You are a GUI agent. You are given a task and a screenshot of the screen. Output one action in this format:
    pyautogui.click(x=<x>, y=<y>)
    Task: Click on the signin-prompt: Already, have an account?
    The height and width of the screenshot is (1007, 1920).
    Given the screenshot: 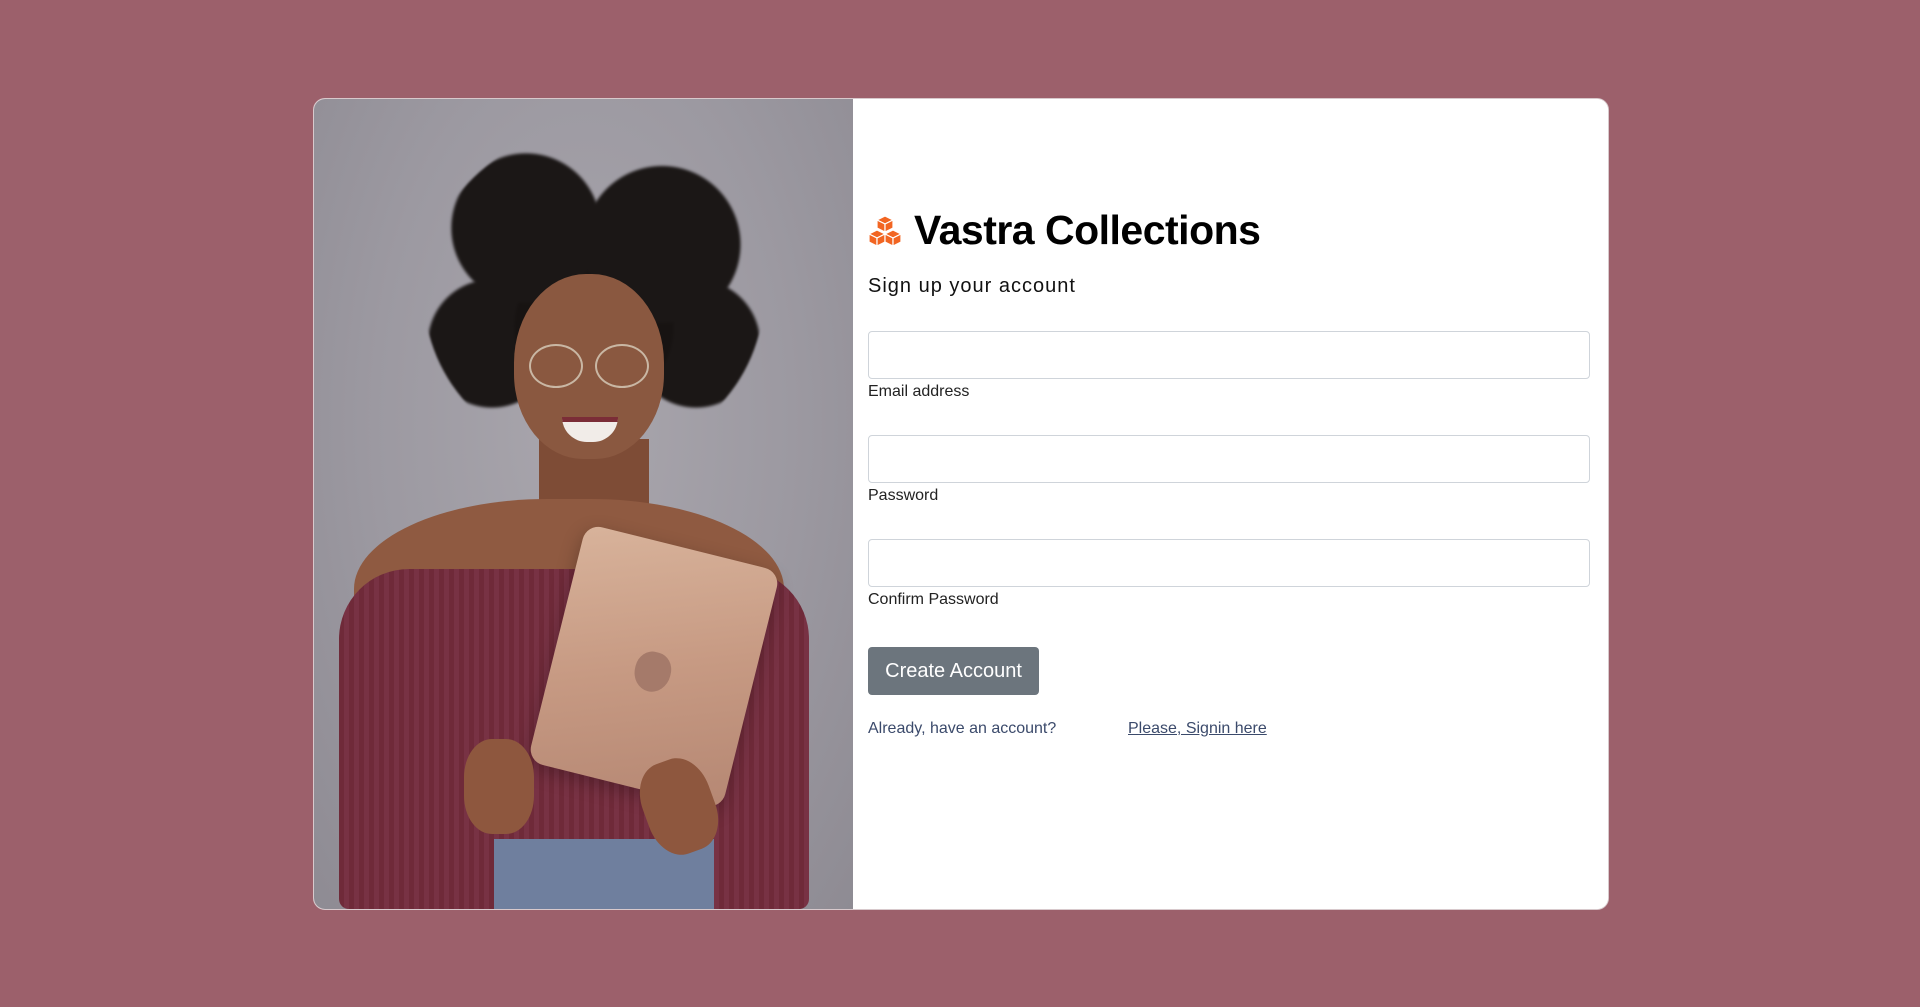 What is the action you would take?
    pyautogui.click(x=962, y=728)
    